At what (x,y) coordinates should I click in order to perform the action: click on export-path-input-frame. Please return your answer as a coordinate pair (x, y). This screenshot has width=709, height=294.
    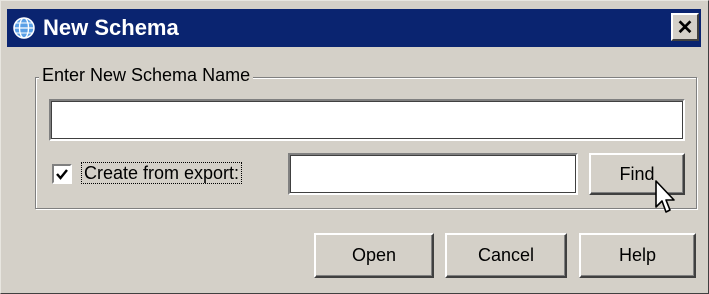
    Looking at the image, I should click on (433, 174).